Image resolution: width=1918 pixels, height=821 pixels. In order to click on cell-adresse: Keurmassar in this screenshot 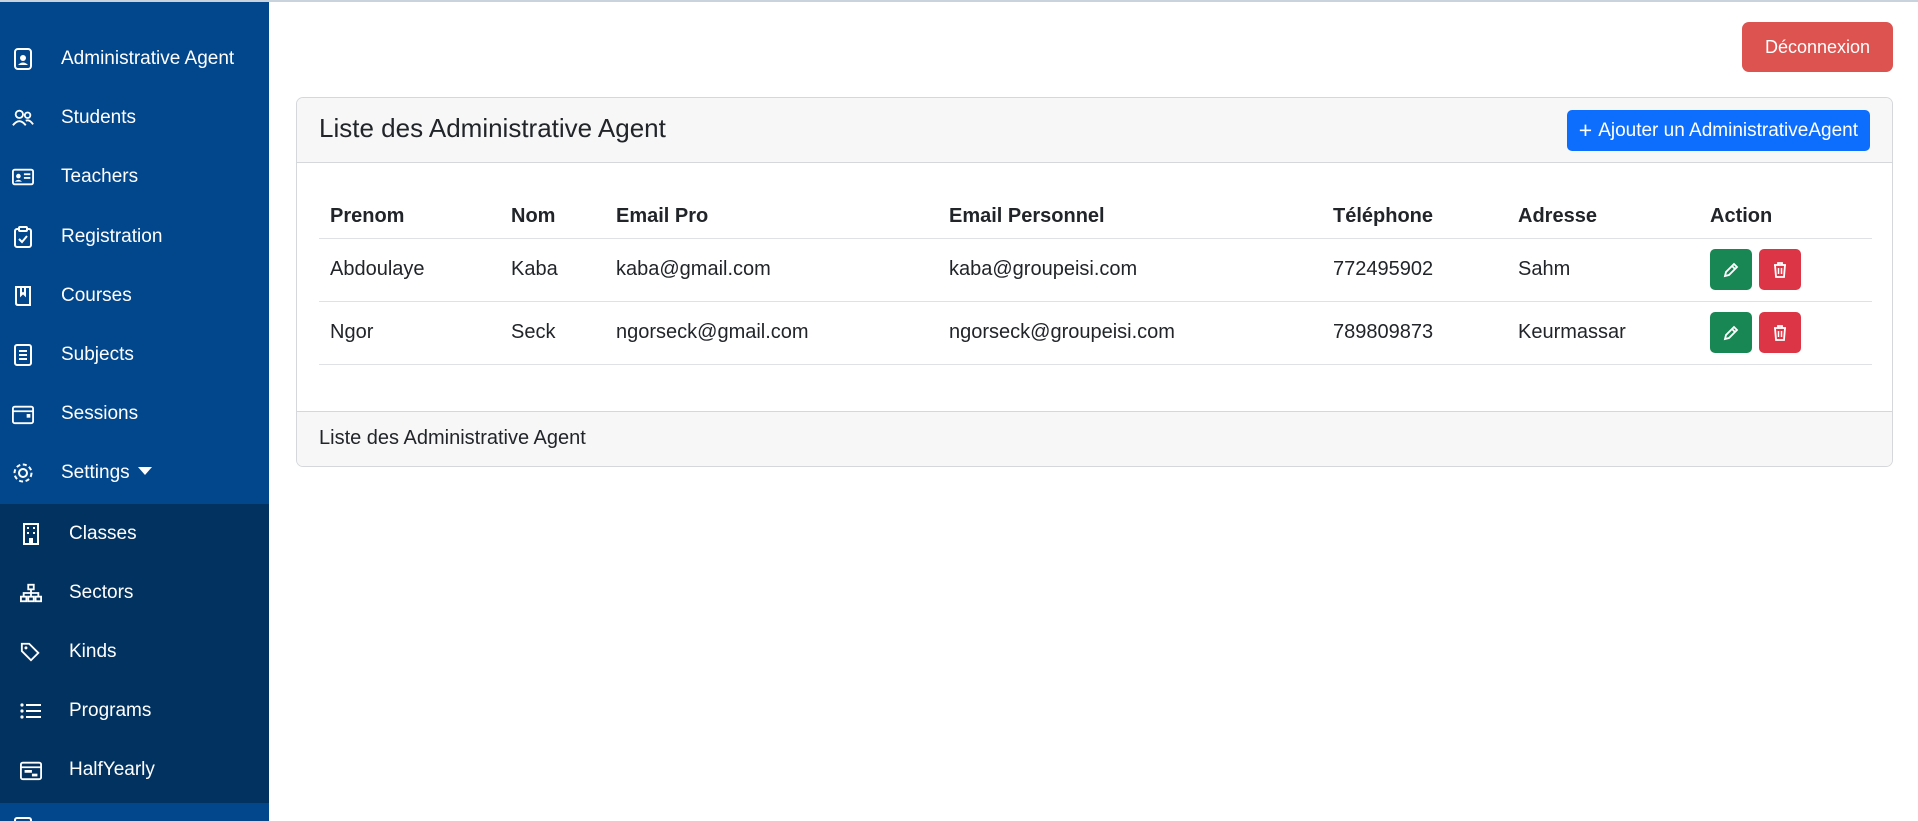, I will do `click(1603, 333)`.